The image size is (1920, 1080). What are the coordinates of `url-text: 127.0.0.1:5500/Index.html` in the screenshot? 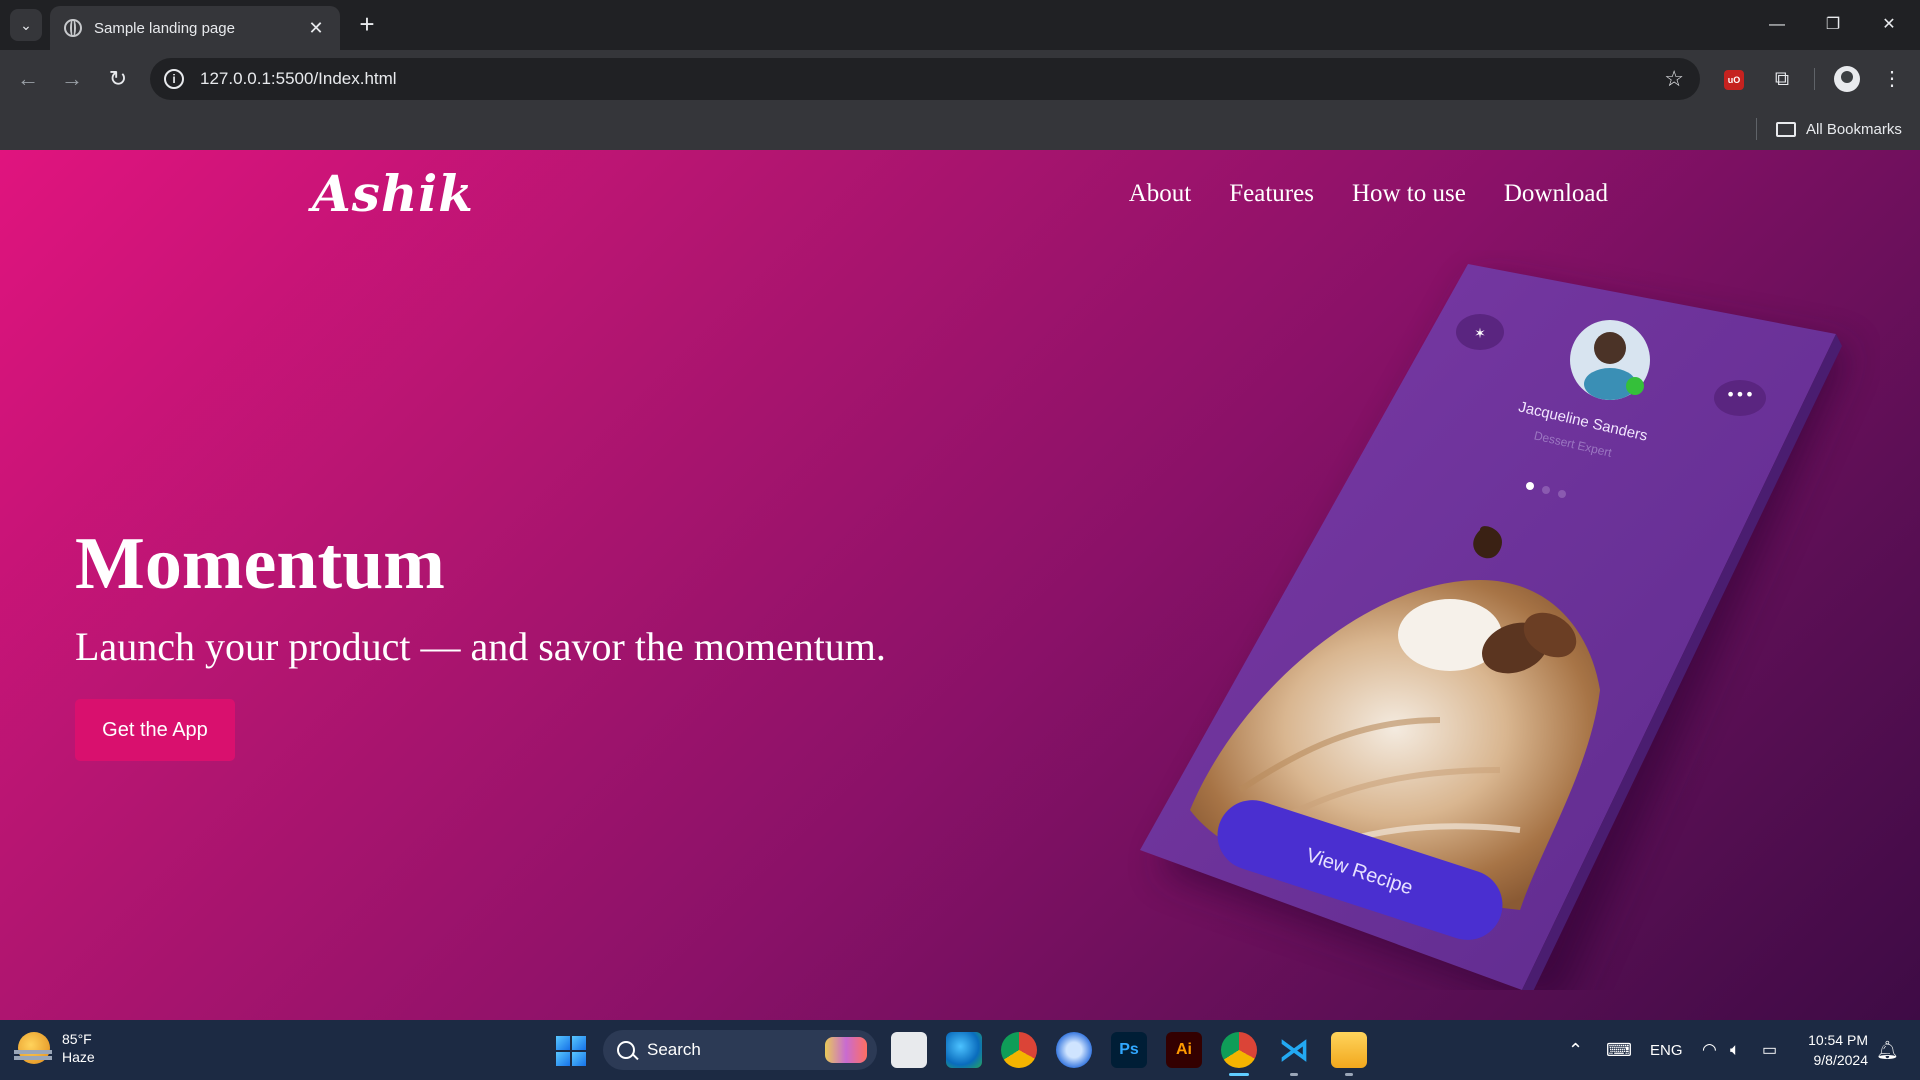 It's located at (932, 79).